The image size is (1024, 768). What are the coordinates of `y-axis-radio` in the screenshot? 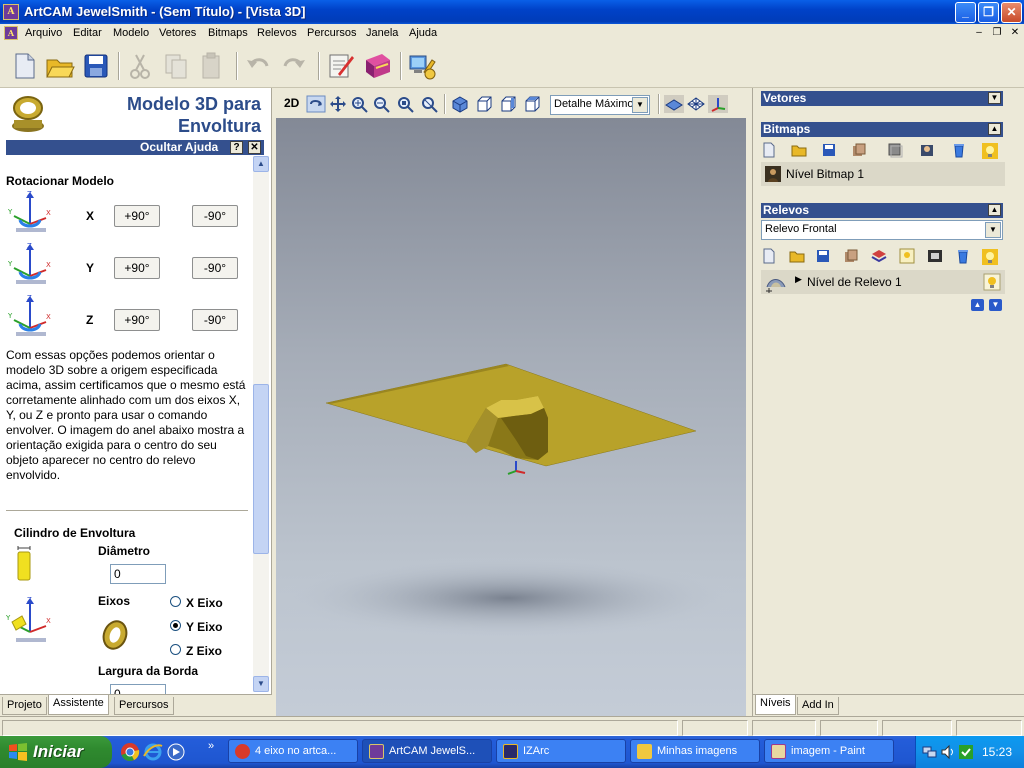 It's located at (175, 625).